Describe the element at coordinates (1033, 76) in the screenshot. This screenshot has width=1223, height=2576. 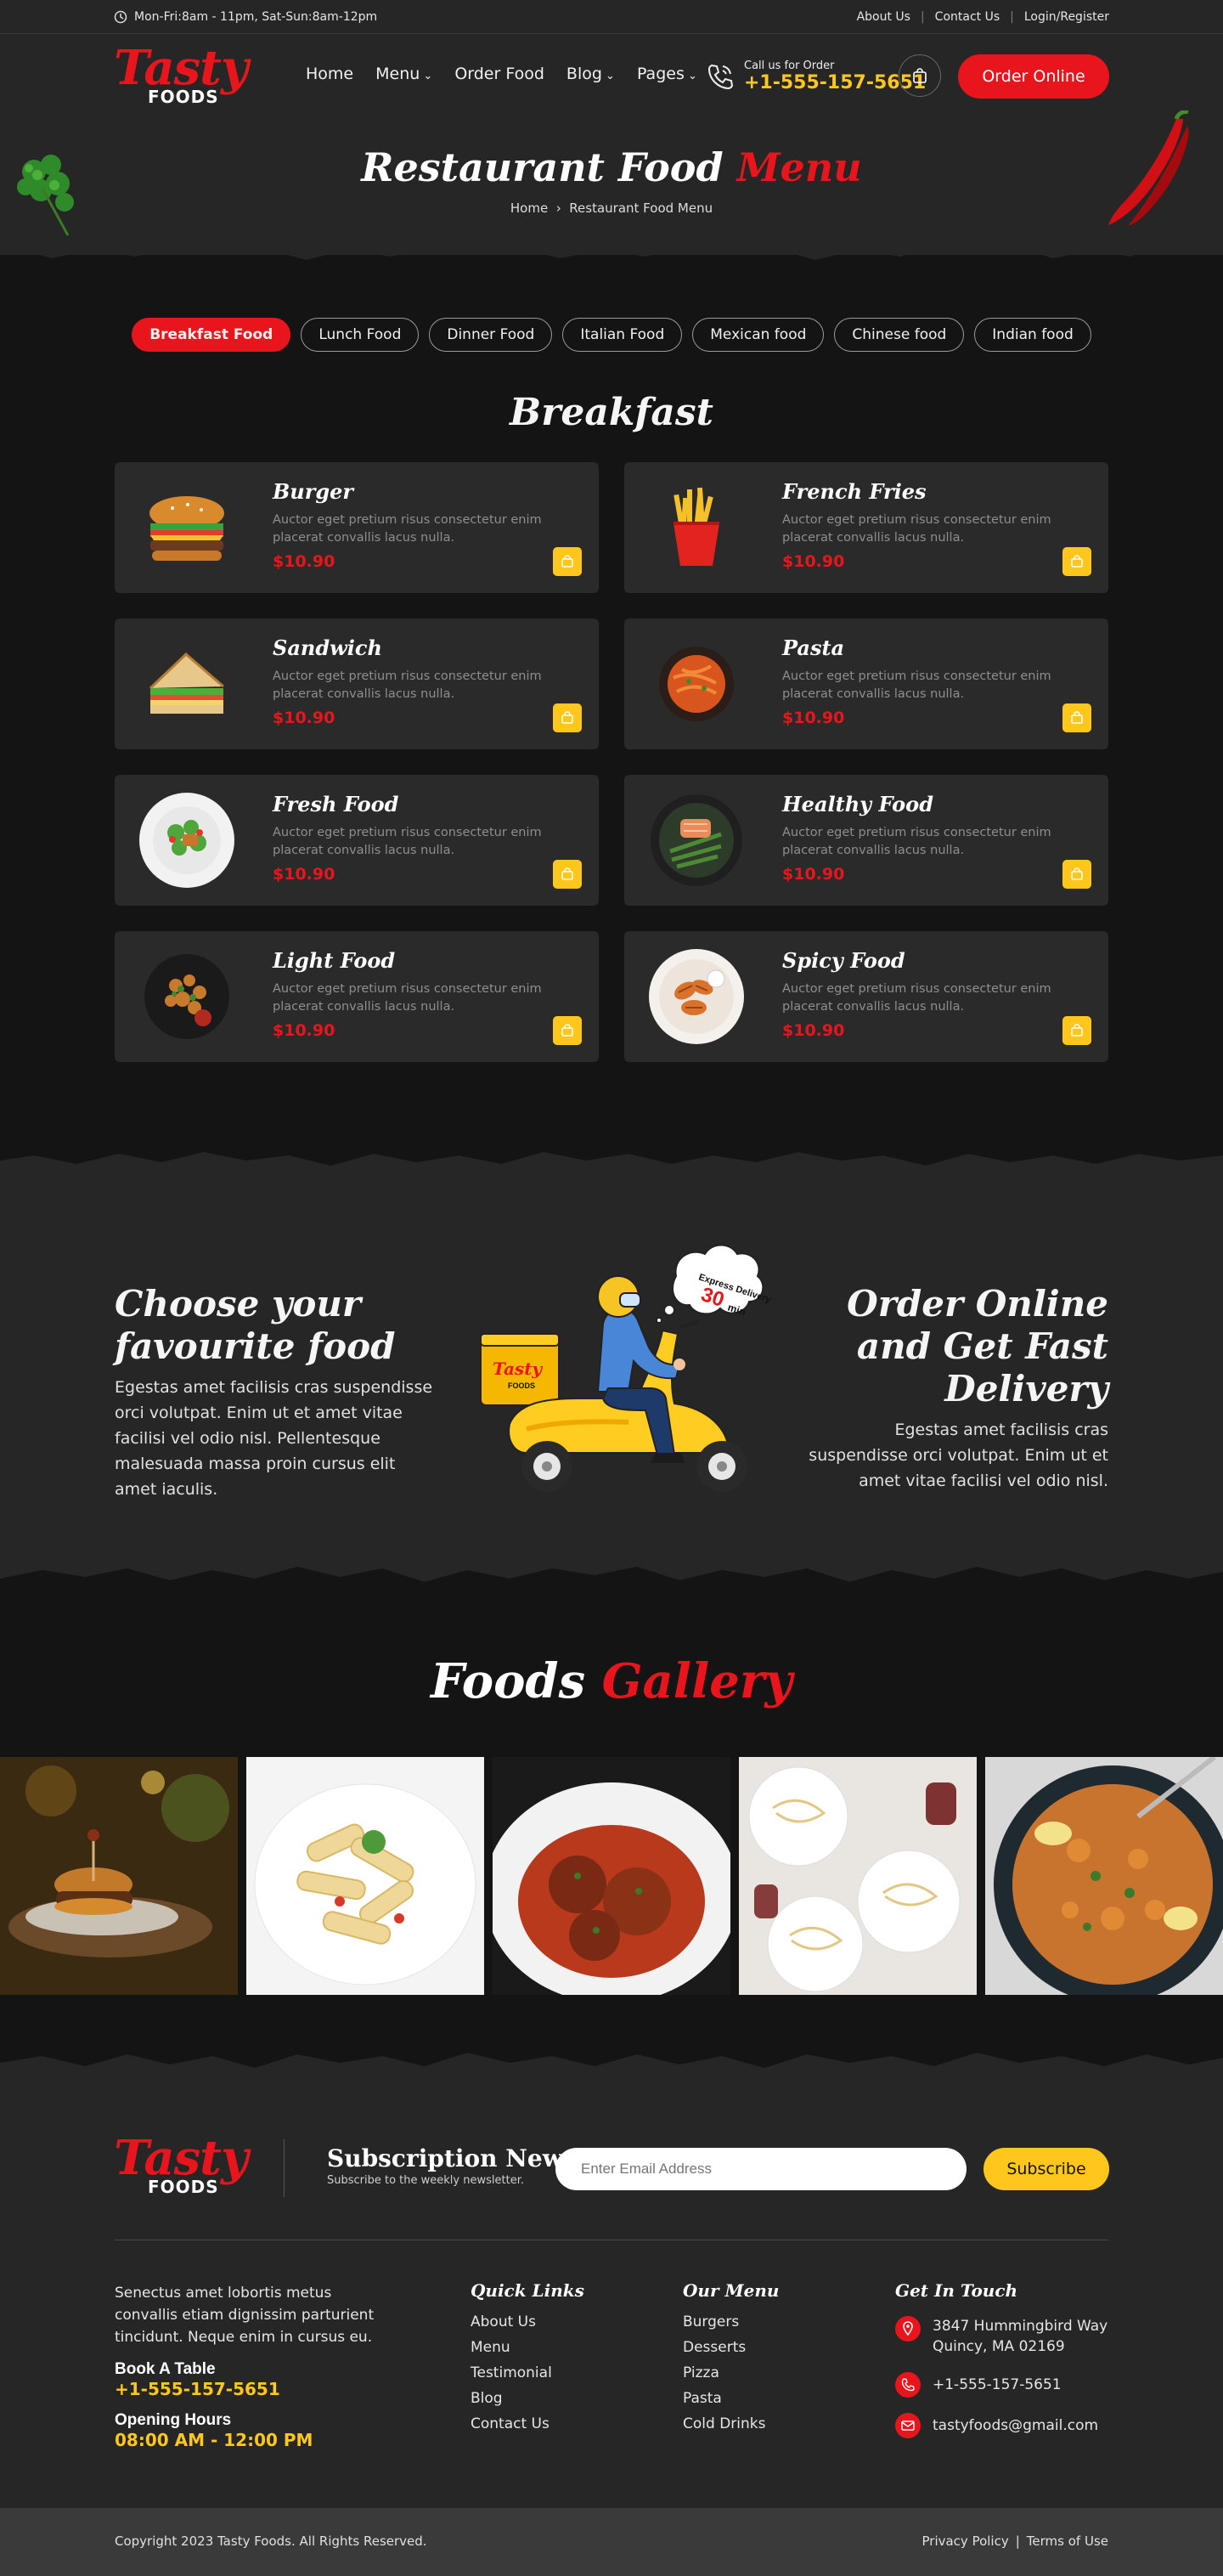
I see `order-online-button: Order Online` at that location.